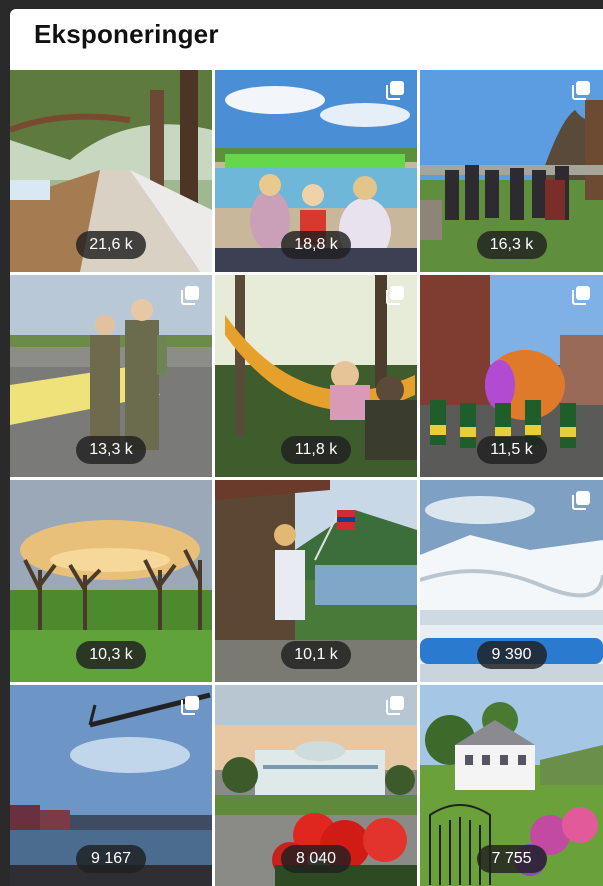 The image size is (603, 886). Describe the element at coordinates (511, 581) in the screenshot. I see `post-tile: 9 390` at that location.